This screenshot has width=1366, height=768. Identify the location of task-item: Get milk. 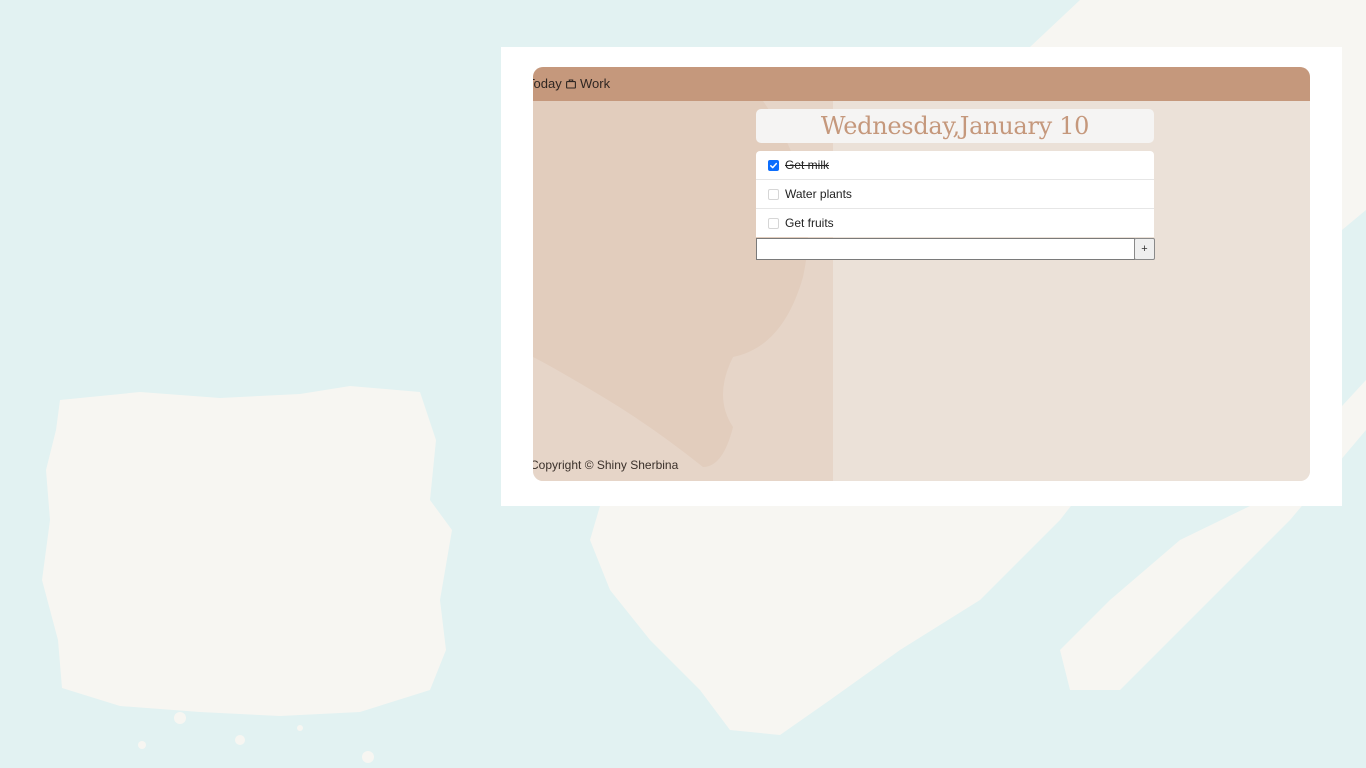
(955, 165).